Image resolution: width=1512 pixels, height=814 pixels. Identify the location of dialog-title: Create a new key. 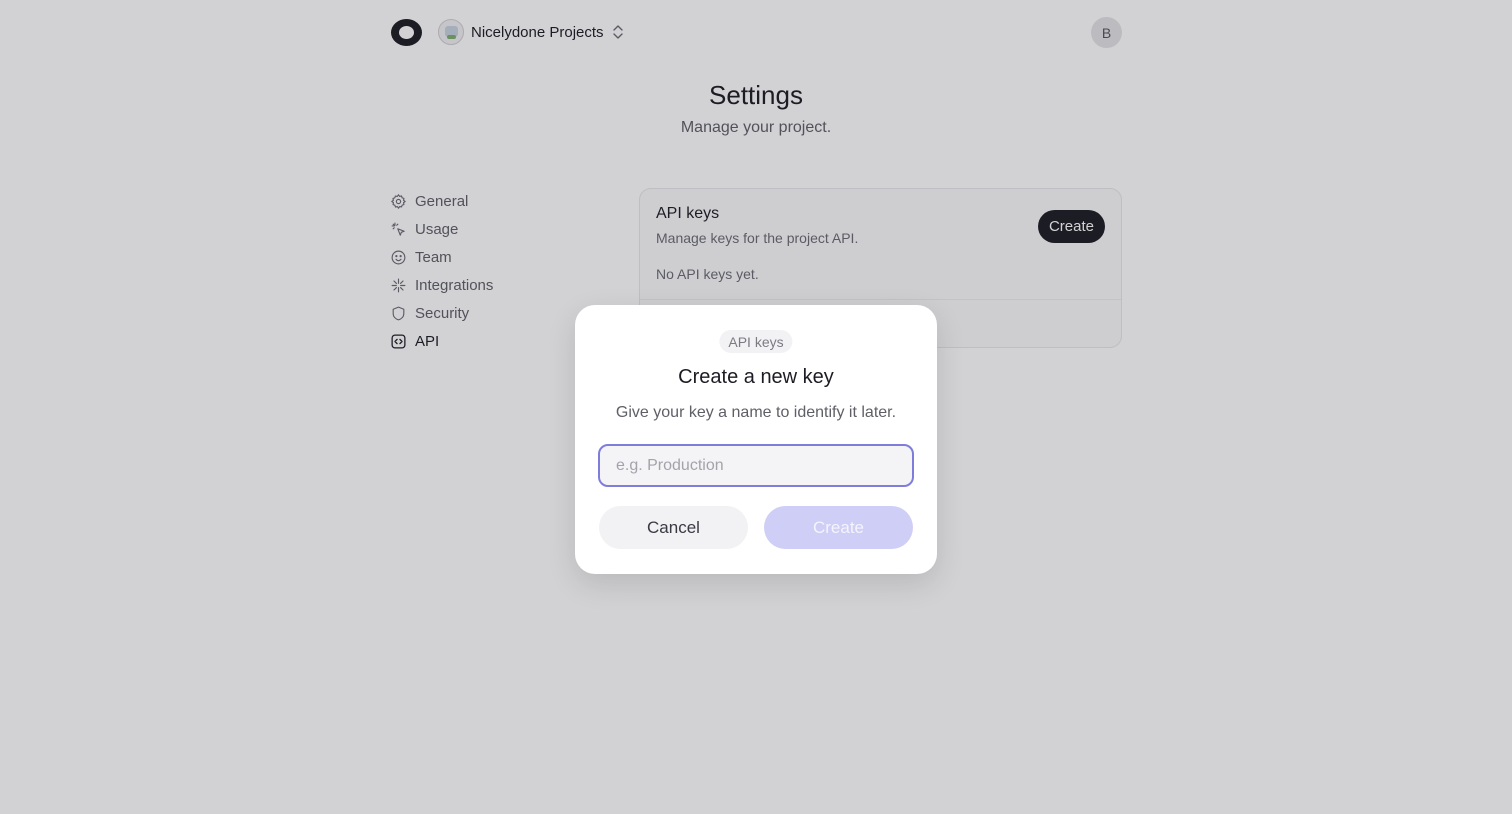
(756, 377).